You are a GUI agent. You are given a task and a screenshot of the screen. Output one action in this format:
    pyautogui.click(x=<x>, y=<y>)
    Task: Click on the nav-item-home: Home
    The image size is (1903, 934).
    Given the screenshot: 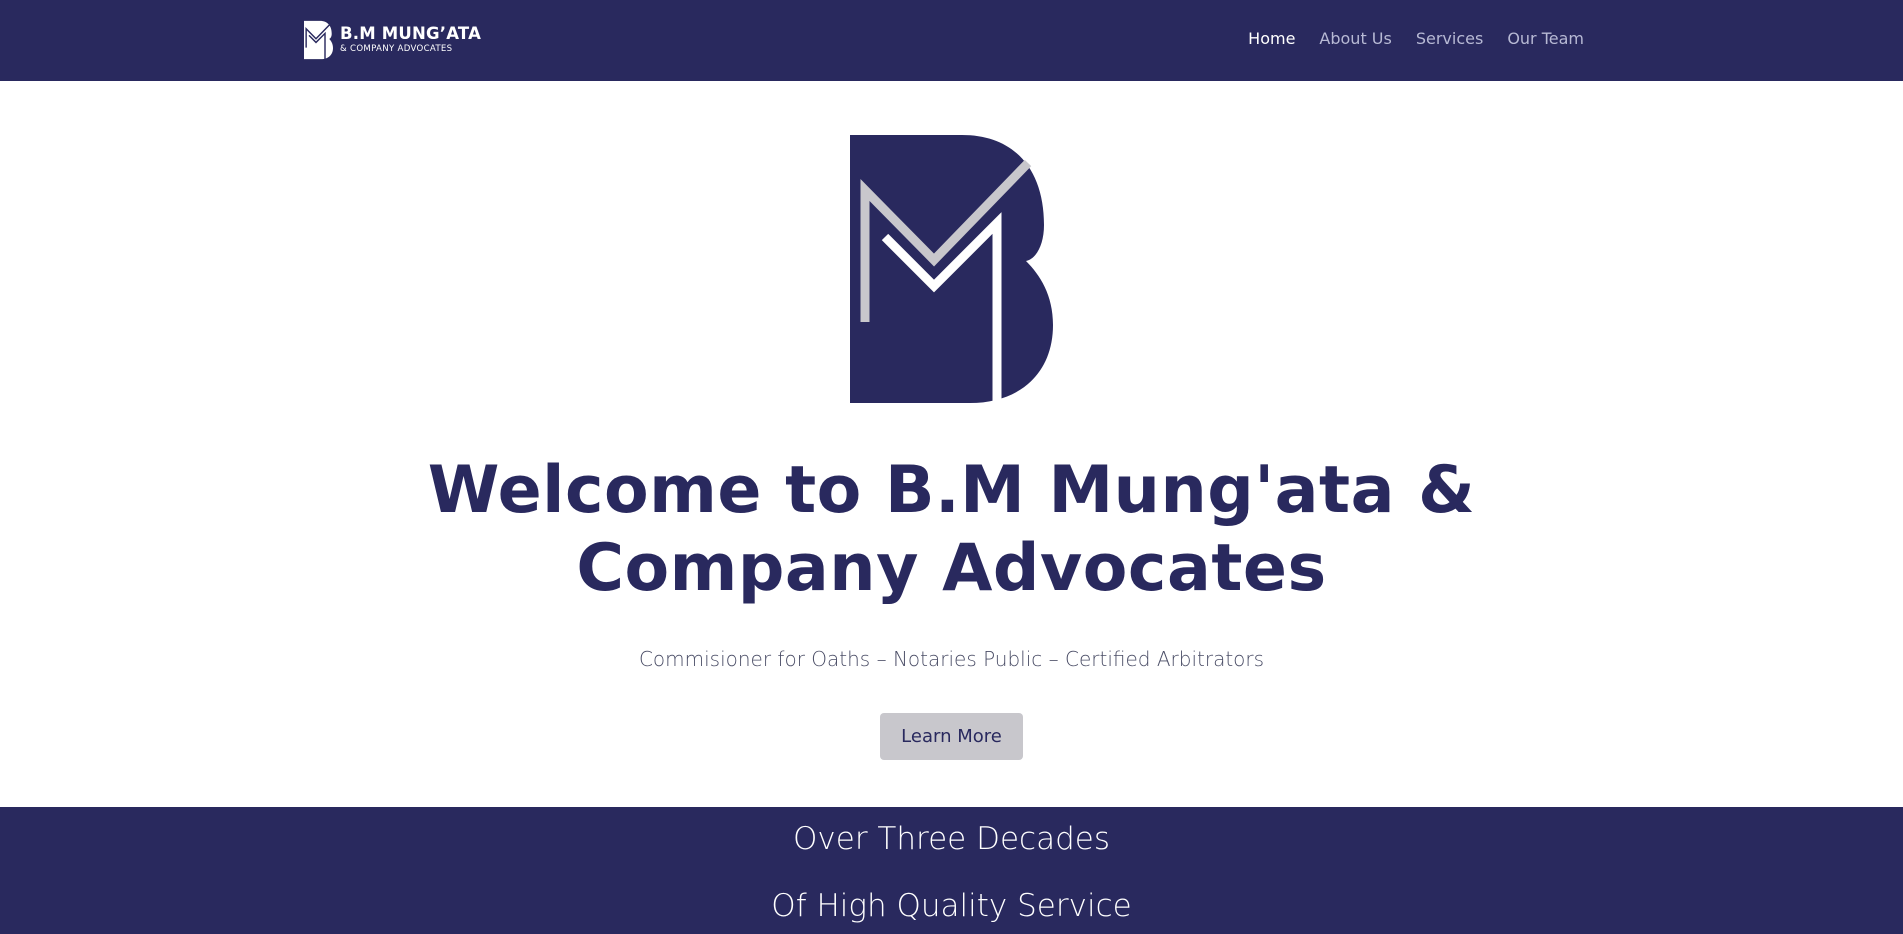 What is the action you would take?
    pyautogui.click(x=1271, y=38)
    